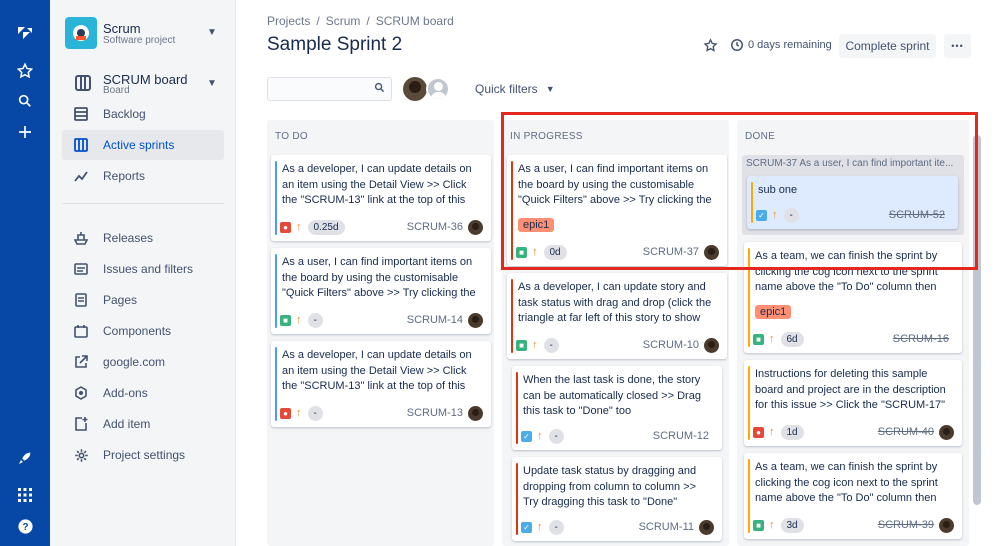  Describe the element at coordinates (81, 33) in the screenshot. I see `project-avatar` at that location.